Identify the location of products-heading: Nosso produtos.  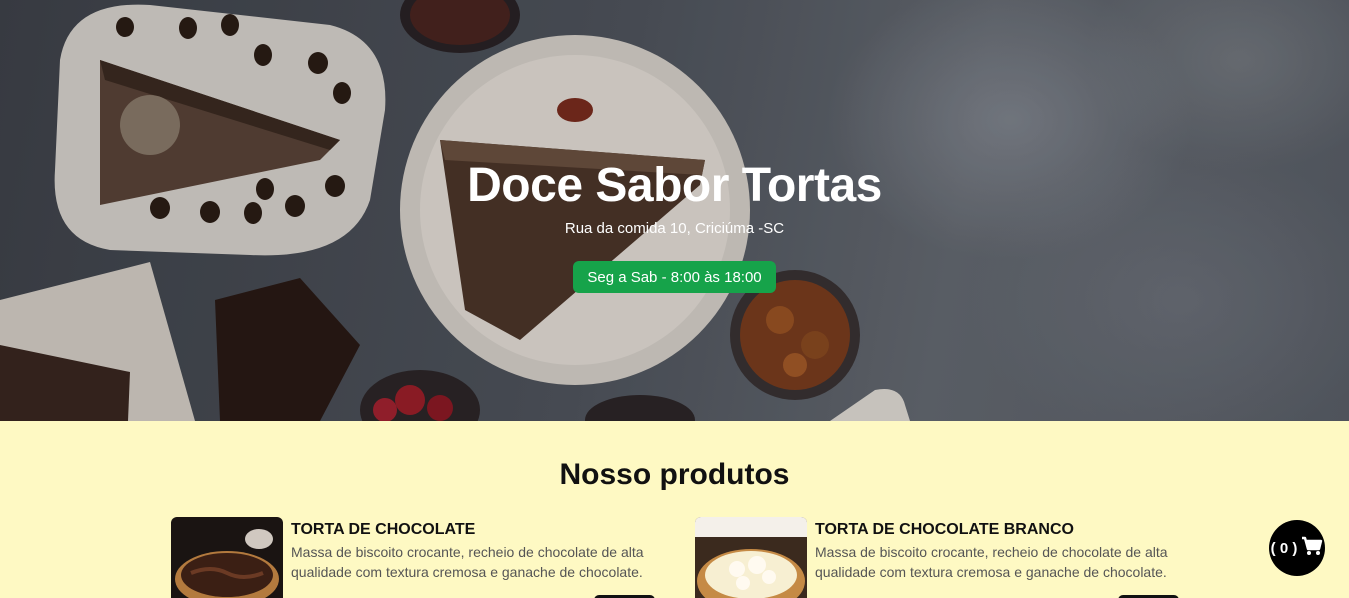
(674, 474).